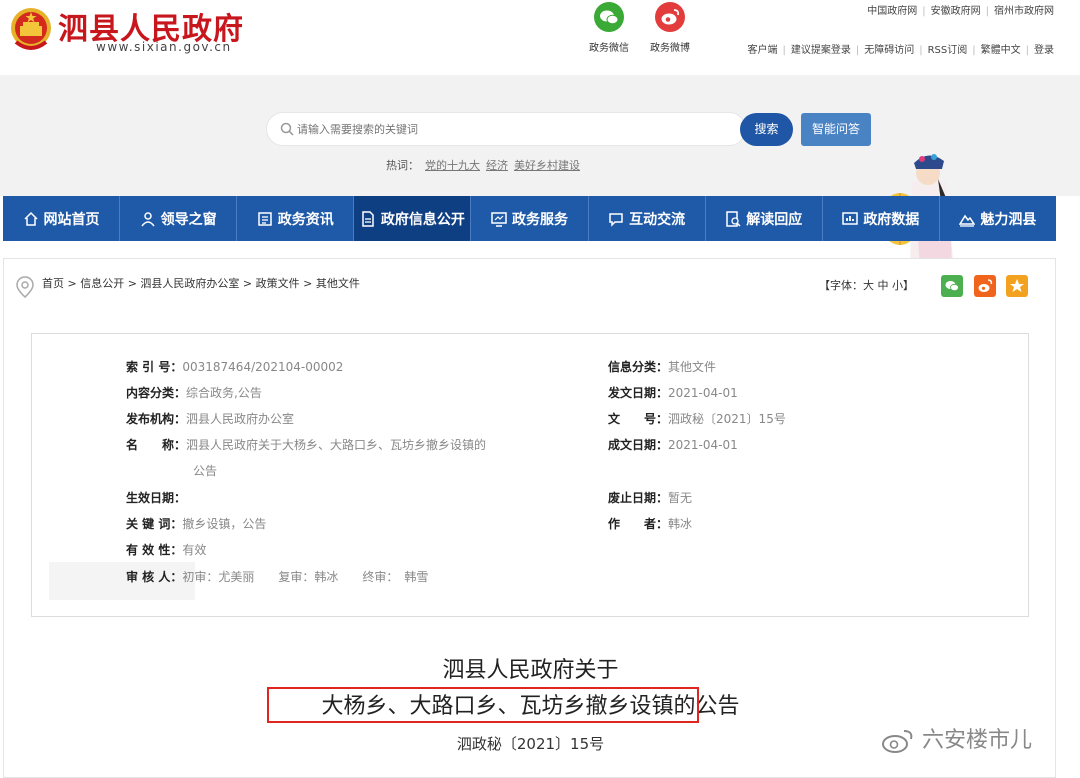  Describe the element at coordinates (156, 445) in the screenshot. I see `meta-key: 名 称：` at that location.